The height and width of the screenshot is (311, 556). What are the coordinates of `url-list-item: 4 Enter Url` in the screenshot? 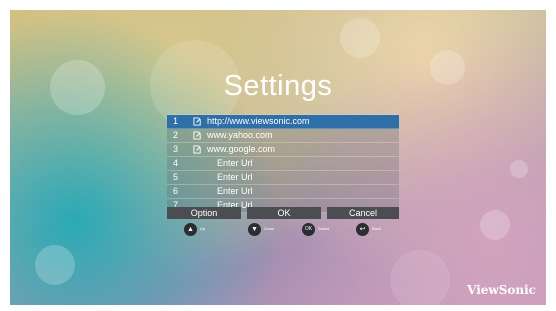 It's located at (283, 164).